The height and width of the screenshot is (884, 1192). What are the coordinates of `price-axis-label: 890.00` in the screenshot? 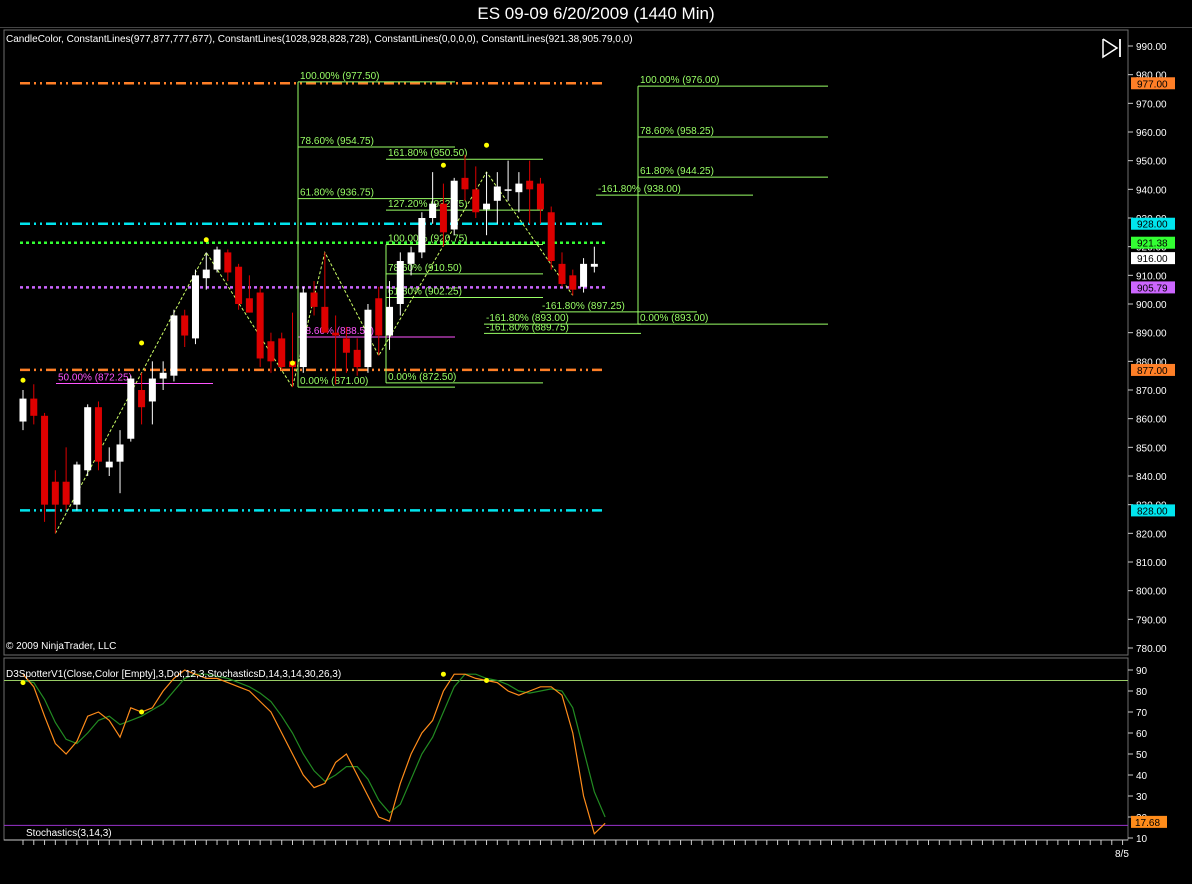 It's located at (1151, 334).